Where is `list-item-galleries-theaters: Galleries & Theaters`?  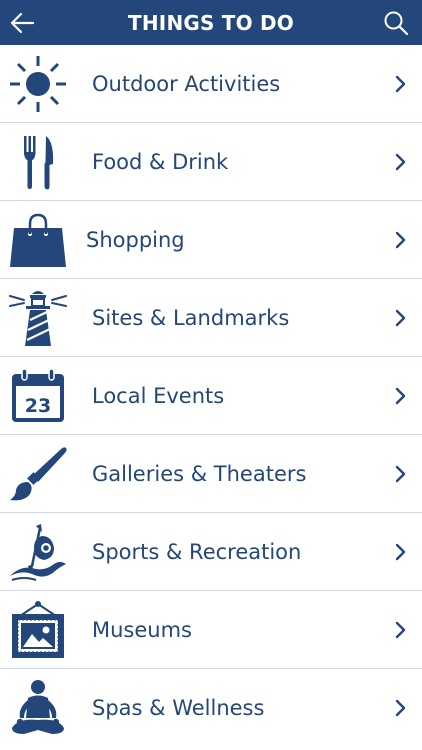
list-item-galleries-theaters: Galleries & Theaters is located at coordinates (211, 474).